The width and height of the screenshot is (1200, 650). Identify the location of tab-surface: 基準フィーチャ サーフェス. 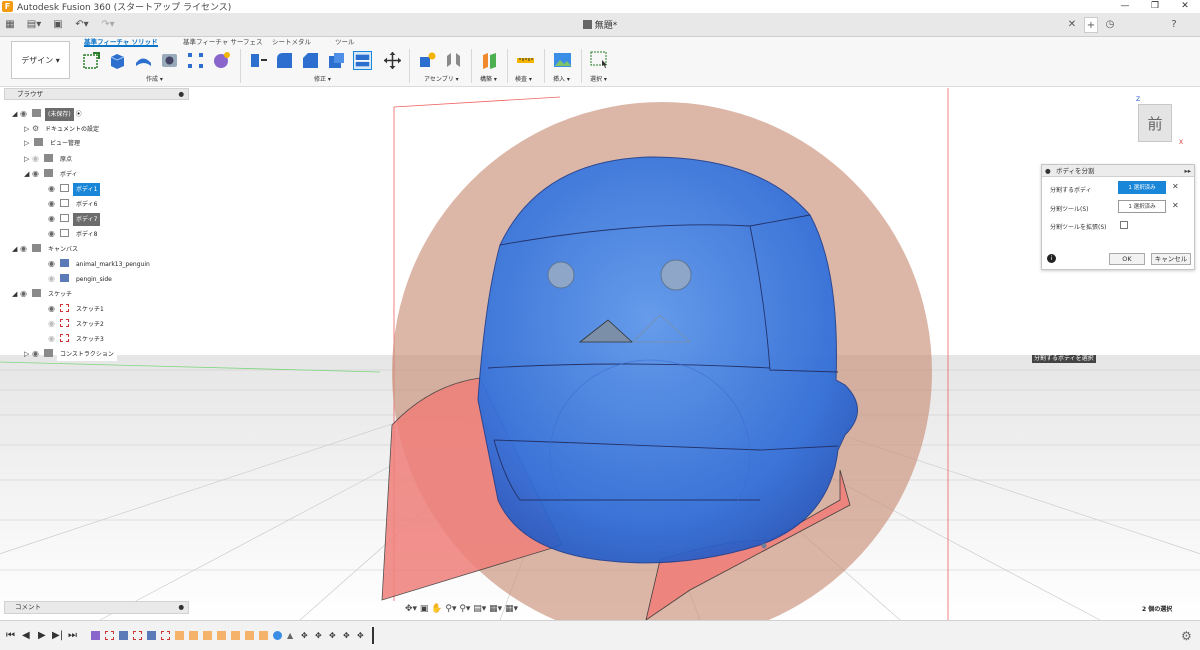
(222, 42).